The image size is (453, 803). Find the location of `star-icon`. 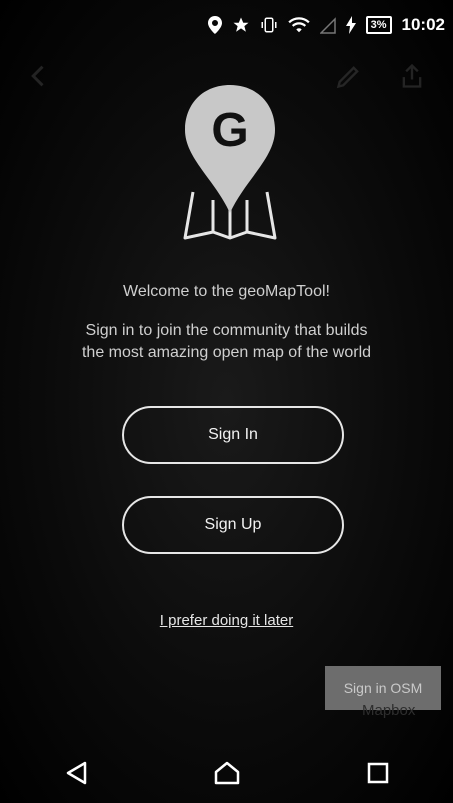

star-icon is located at coordinates (241, 25).